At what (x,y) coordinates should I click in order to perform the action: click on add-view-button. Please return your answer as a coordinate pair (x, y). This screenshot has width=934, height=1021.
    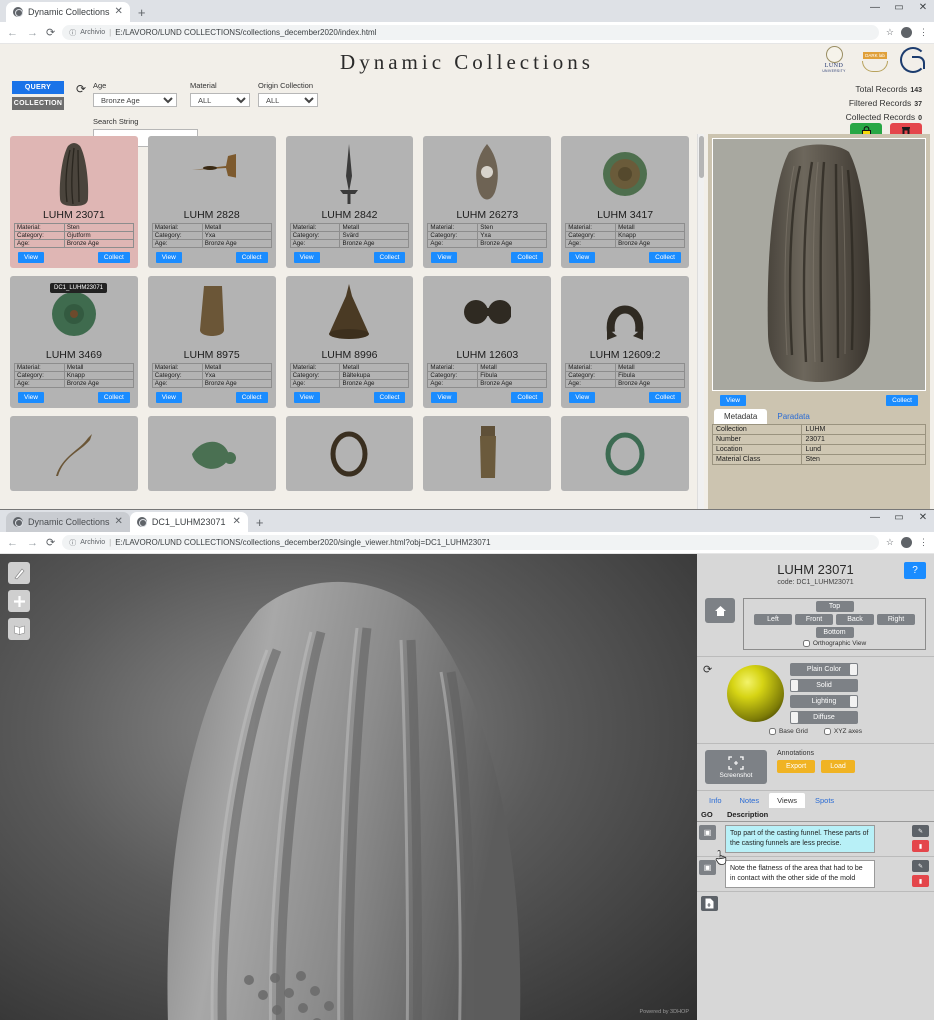
    Looking at the image, I should click on (709, 903).